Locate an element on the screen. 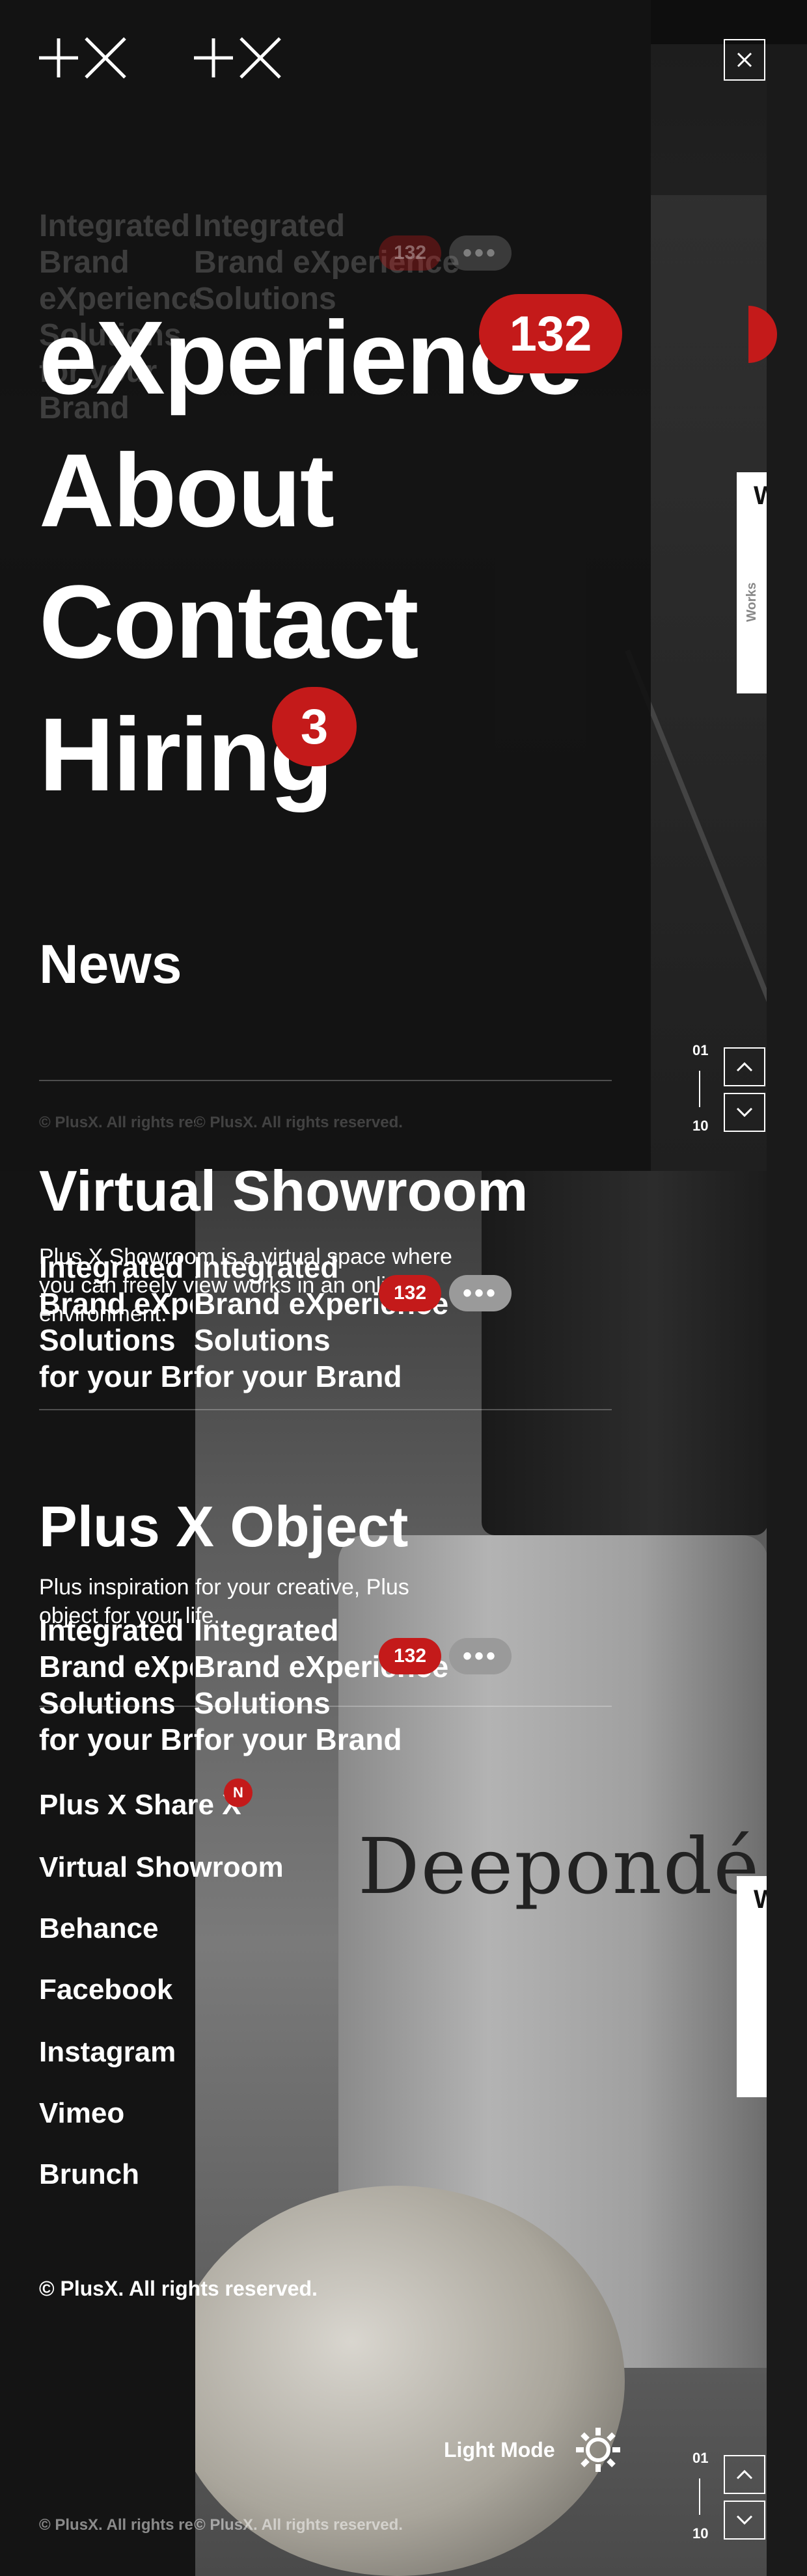  footer-link-instagram: Instagram is located at coordinates (107, 2052).